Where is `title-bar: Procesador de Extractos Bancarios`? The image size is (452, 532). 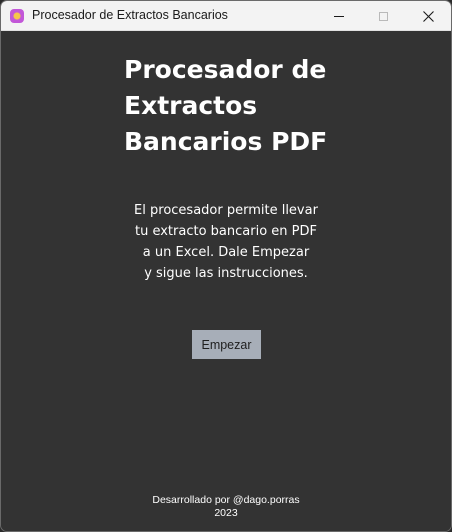 title-bar: Procesador de Extractos Bancarios is located at coordinates (226, 16).